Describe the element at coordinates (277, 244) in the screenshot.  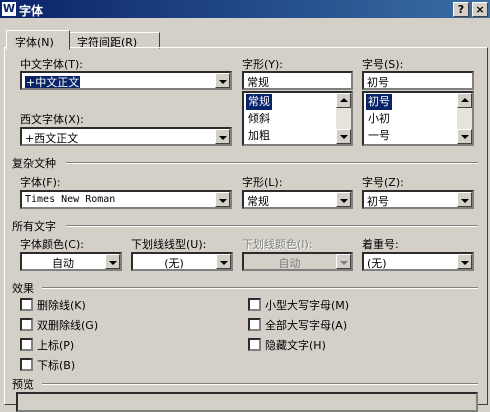
I see `underline-color-label: 下划线颜色(I):` at that location.